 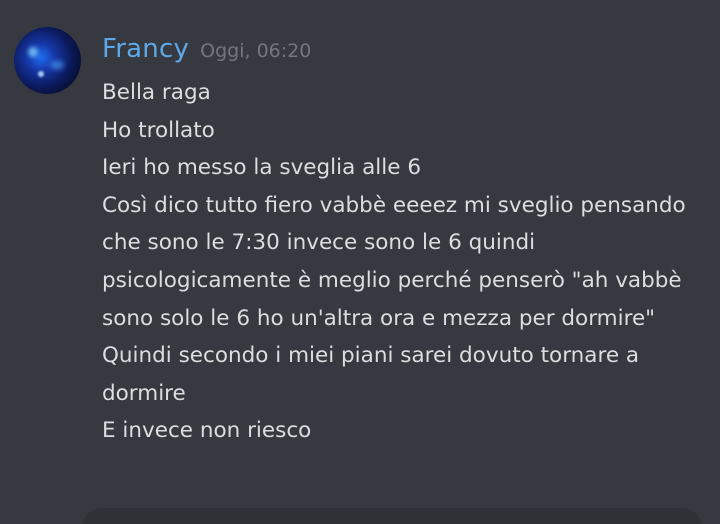 I want to click on message-line: Ho trollato, so click(x=158, y=130).